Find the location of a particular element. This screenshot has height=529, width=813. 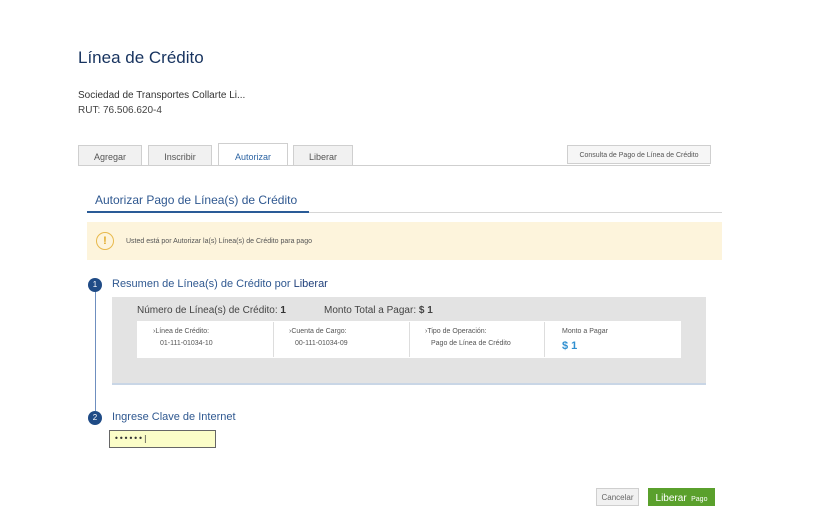

consulta-pago-button: Consulta de Pago de Línea de Crédito is located at coordinates (639, 154).